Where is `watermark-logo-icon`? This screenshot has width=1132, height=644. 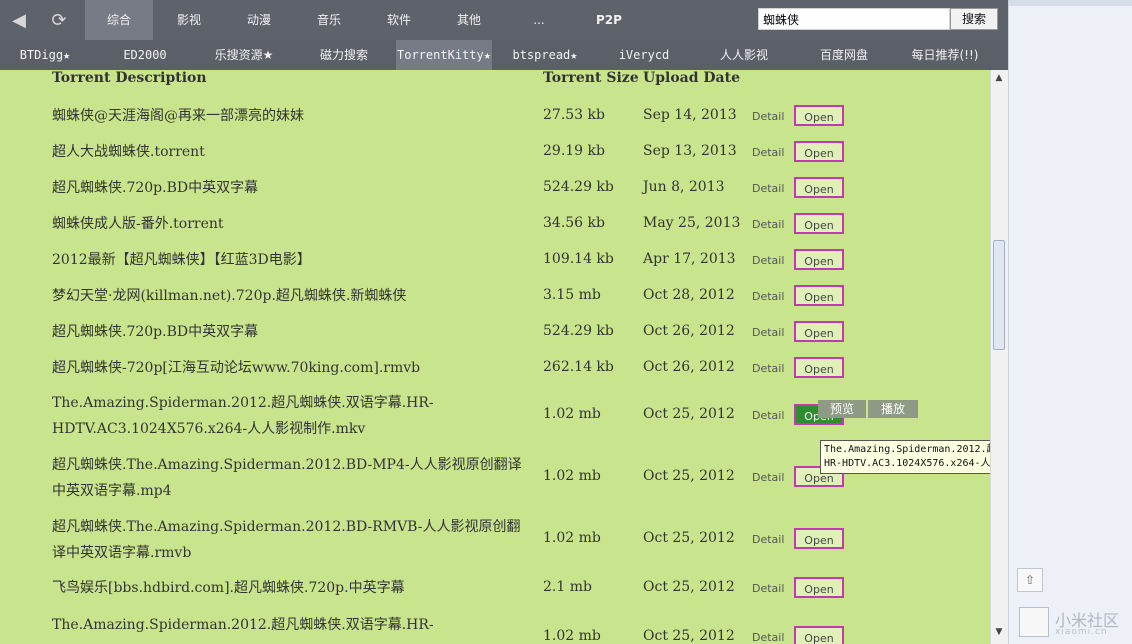 watermark-logo-icon is located at coordinates (1034, 622).